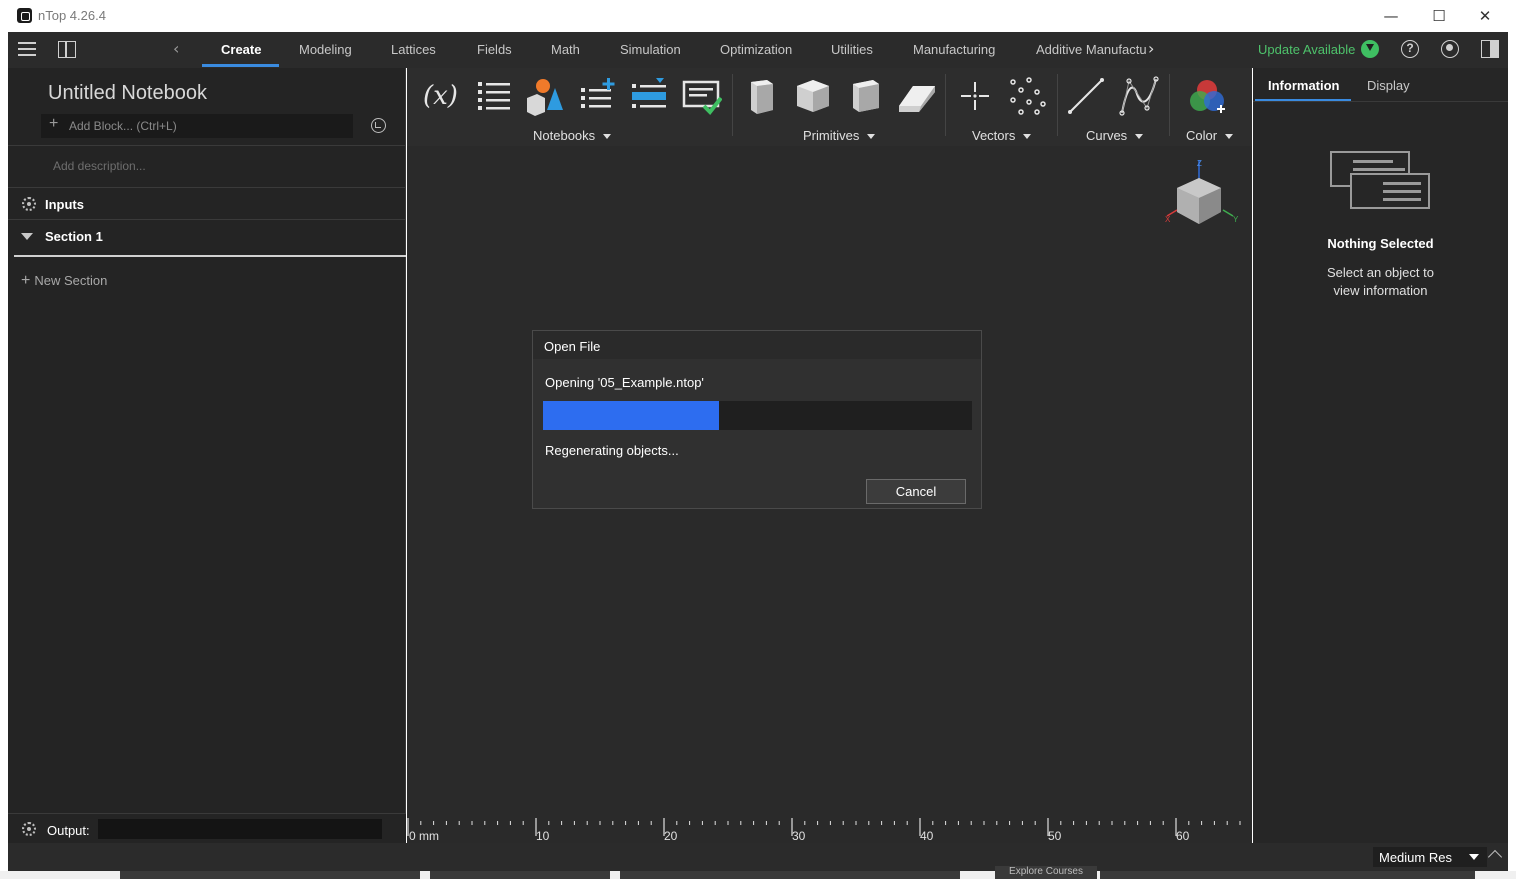 This screenshot has height=879, width=1516. I want to click on status-bar: Medium Res, so click(758, 857).